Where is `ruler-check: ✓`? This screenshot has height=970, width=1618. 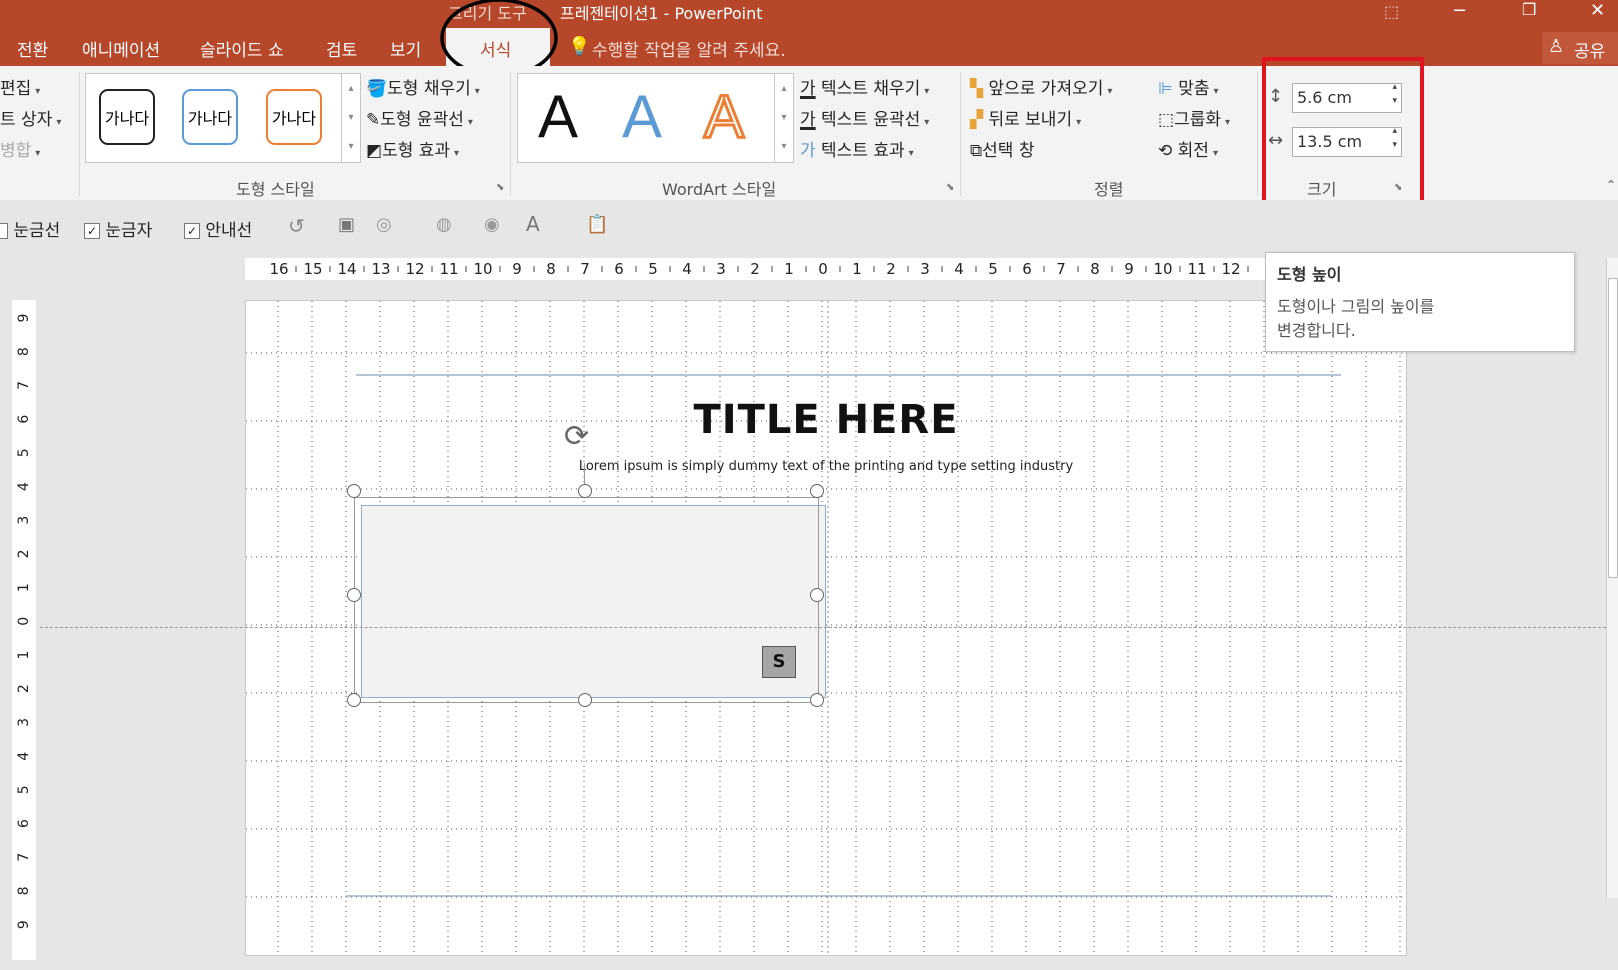 ruler-check: ✓ is located at coordinates (92, 231).